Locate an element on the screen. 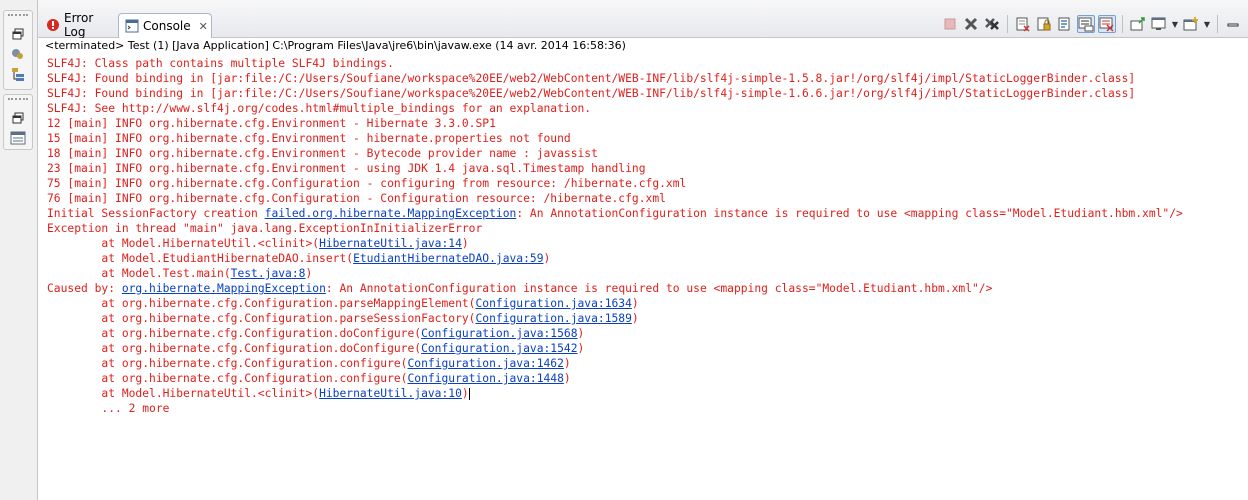 The image size is (1248, 500). minimized-stack-bottom is located at coordinates (18, 122).